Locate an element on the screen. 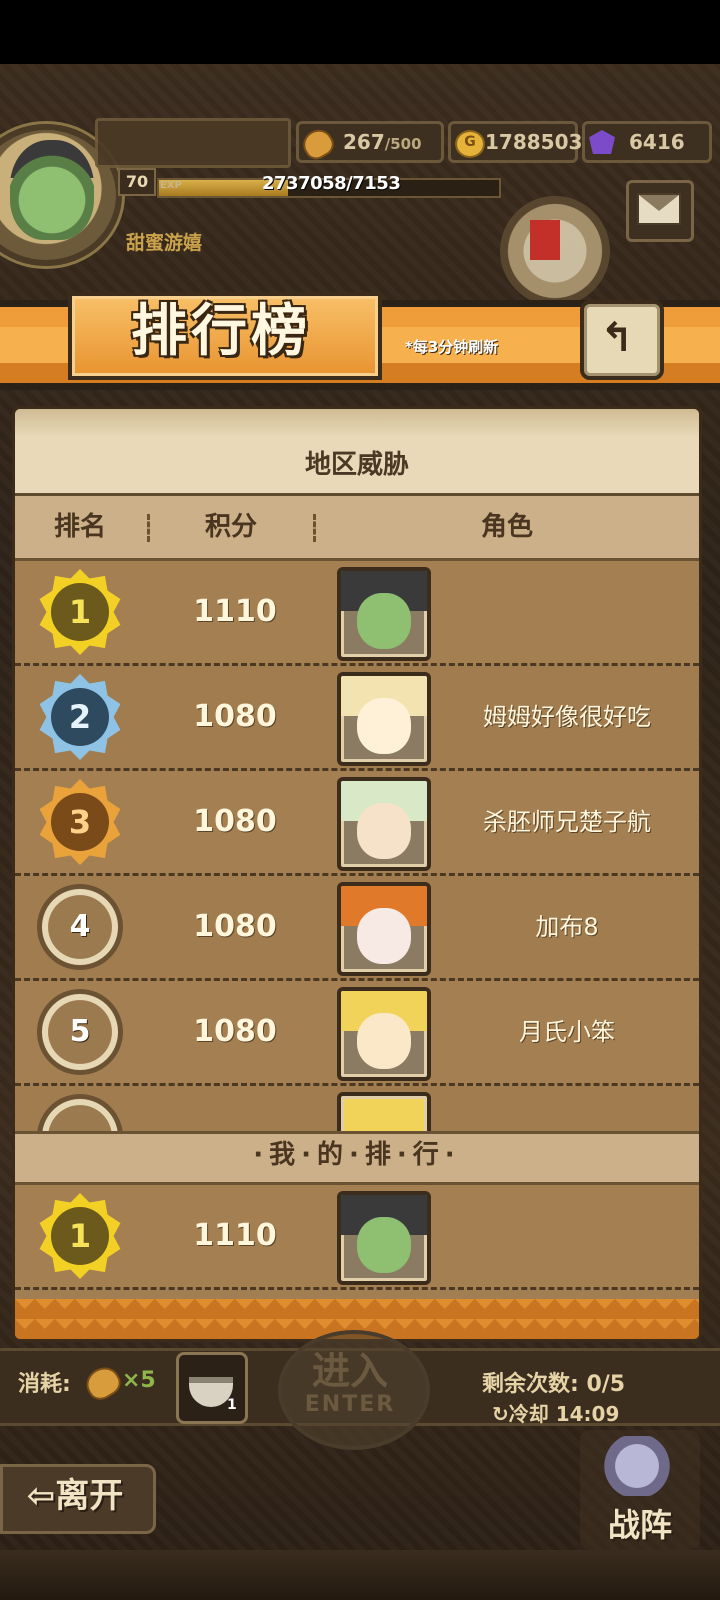 The image size is (720, 1600). character-name: 月氏小笨 is located at coordinates (567, 1032).